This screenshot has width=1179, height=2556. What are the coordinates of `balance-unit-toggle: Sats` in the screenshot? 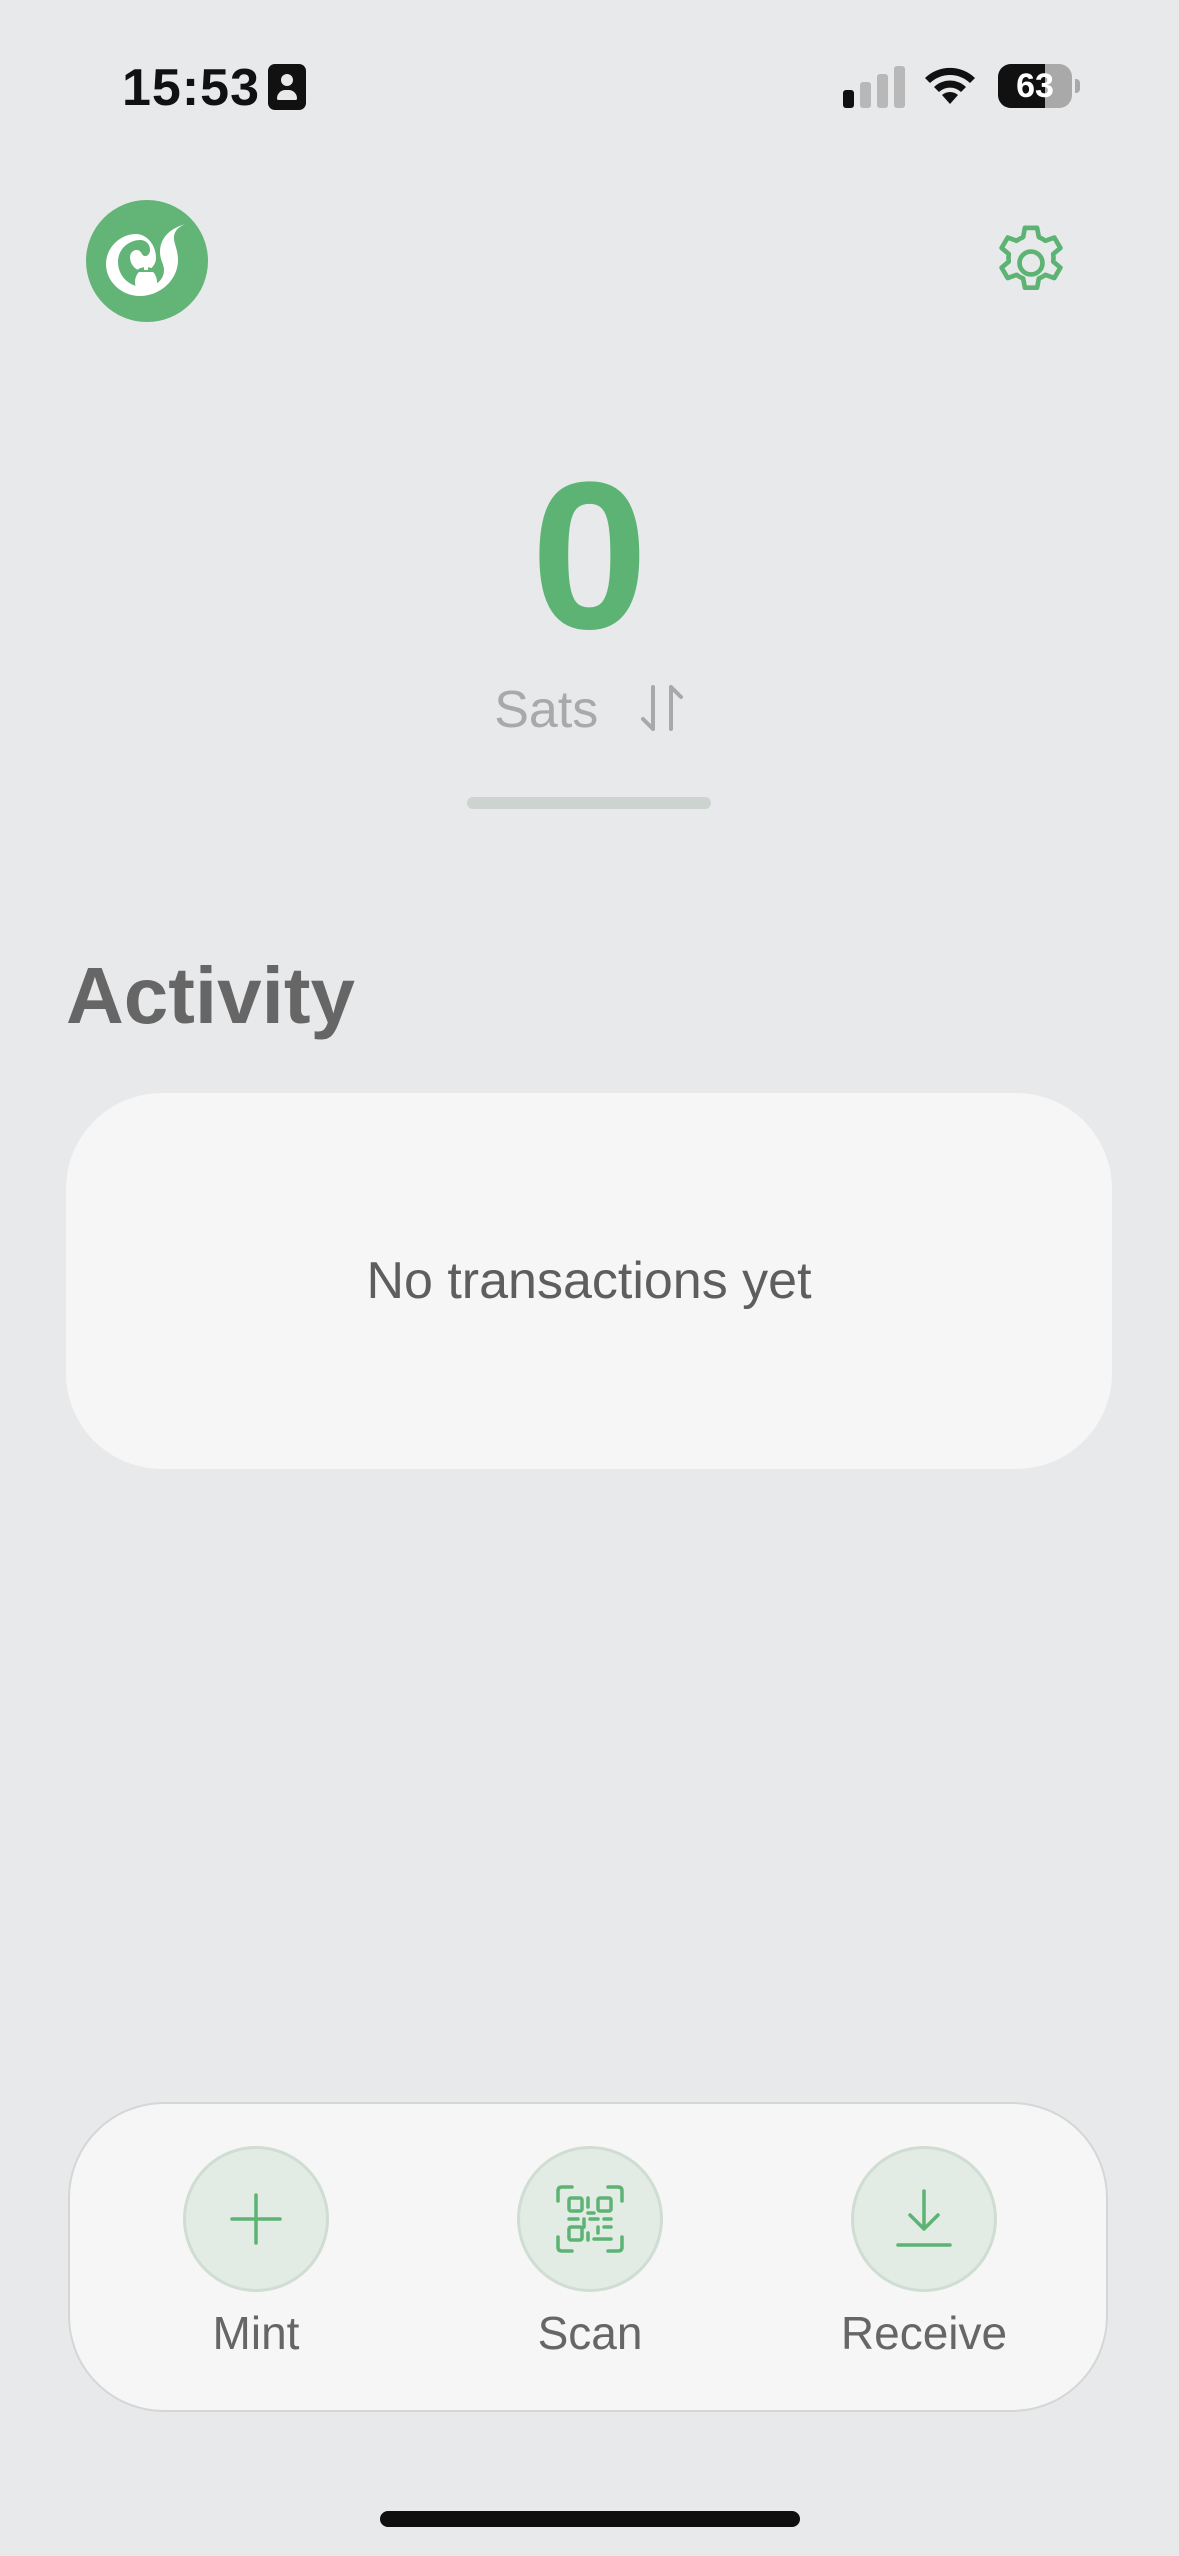 It's located at (589, 710).